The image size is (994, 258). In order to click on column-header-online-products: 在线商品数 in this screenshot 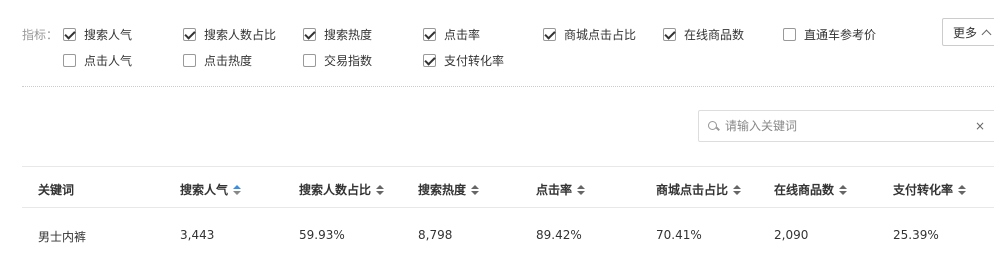, I will do `click(811, 189)`.